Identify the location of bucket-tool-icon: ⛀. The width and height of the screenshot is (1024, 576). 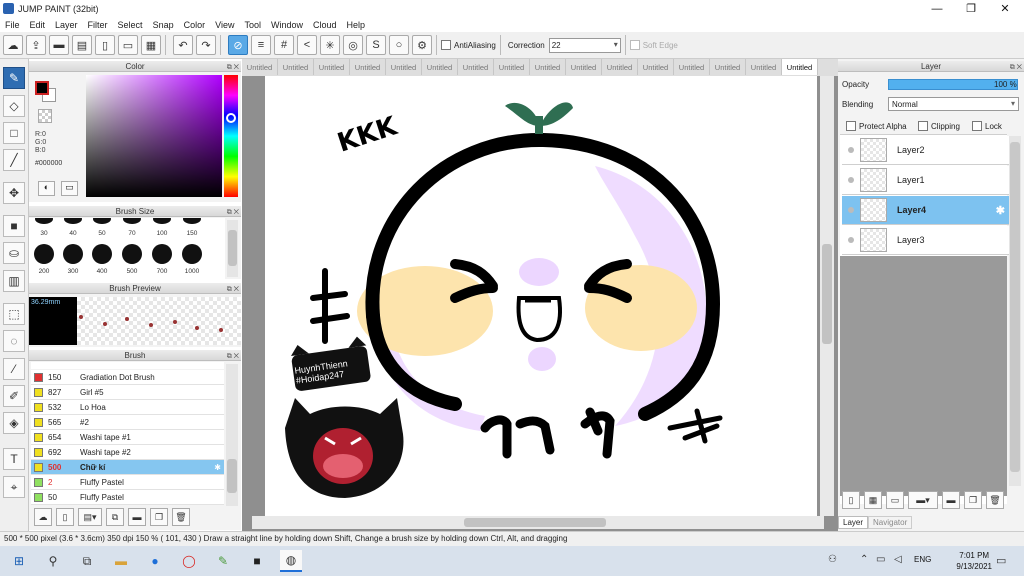
(14, 253).